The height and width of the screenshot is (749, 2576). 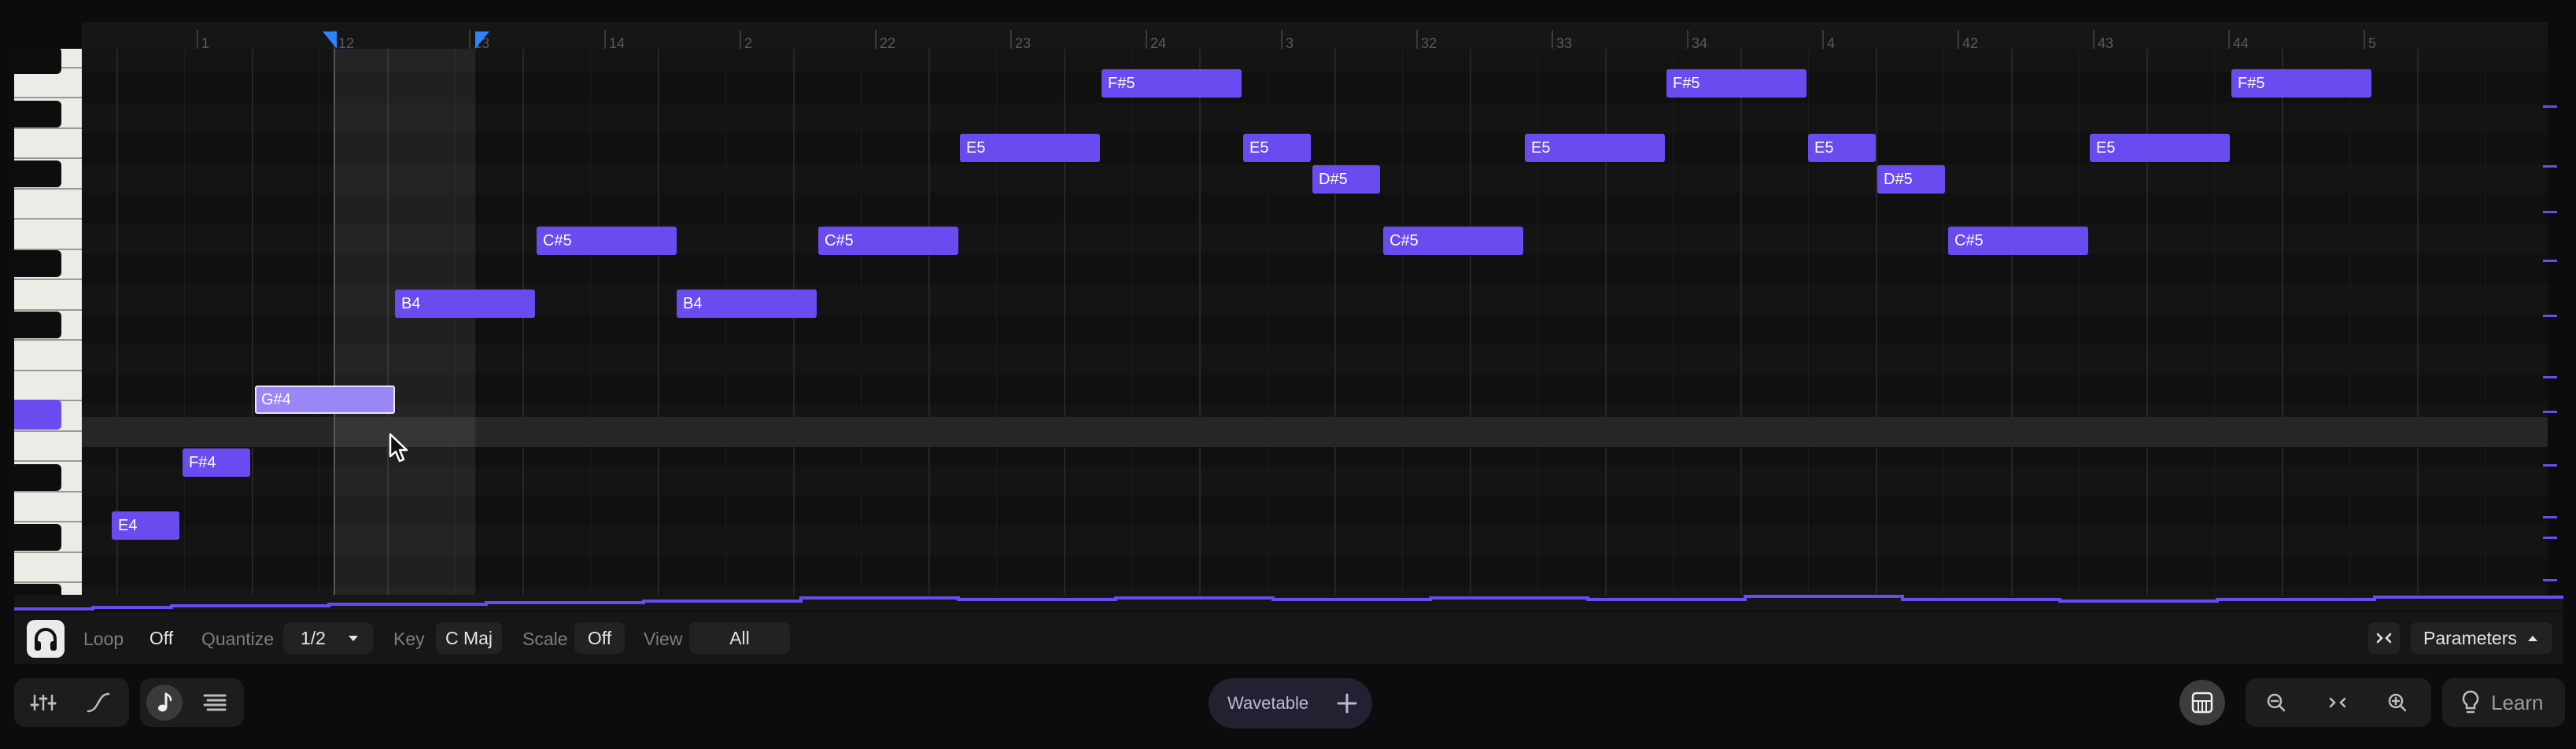 I want to click on vertical-scrollbar, so click(x=2553, y=322).